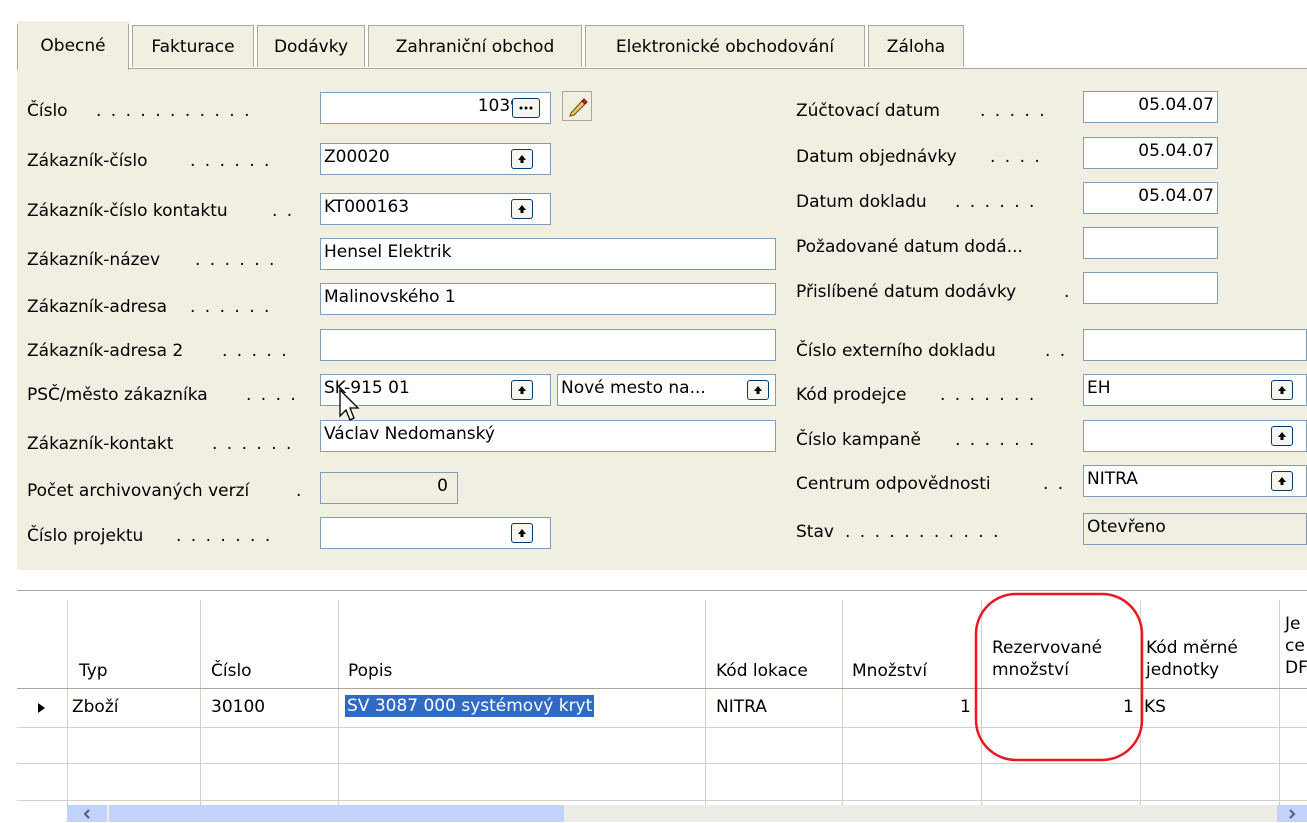 This screenshot has height=823, width=1307. What do you see at coordinates (725, 46) in the screenshot?
I see `tab-elektronicke-obchodovani: Elektronické obchodování` at bounding box center [725, 46].